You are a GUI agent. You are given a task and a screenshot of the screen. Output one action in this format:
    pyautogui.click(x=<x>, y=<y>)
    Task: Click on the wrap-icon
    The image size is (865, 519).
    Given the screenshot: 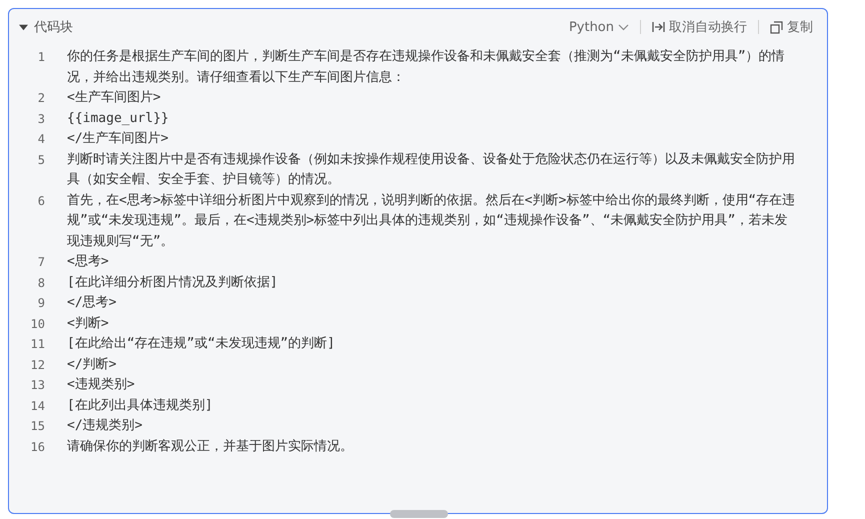 What is the action you would take?
    pyautogui.click(x=658, y=27)
    